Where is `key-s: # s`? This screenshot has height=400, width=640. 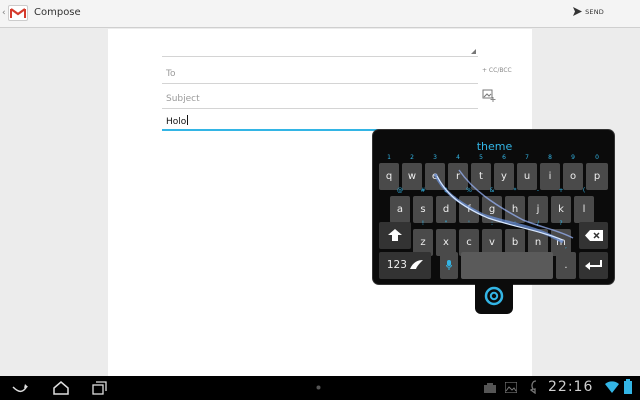
key-s: # s is located at coordinates (423, 205).